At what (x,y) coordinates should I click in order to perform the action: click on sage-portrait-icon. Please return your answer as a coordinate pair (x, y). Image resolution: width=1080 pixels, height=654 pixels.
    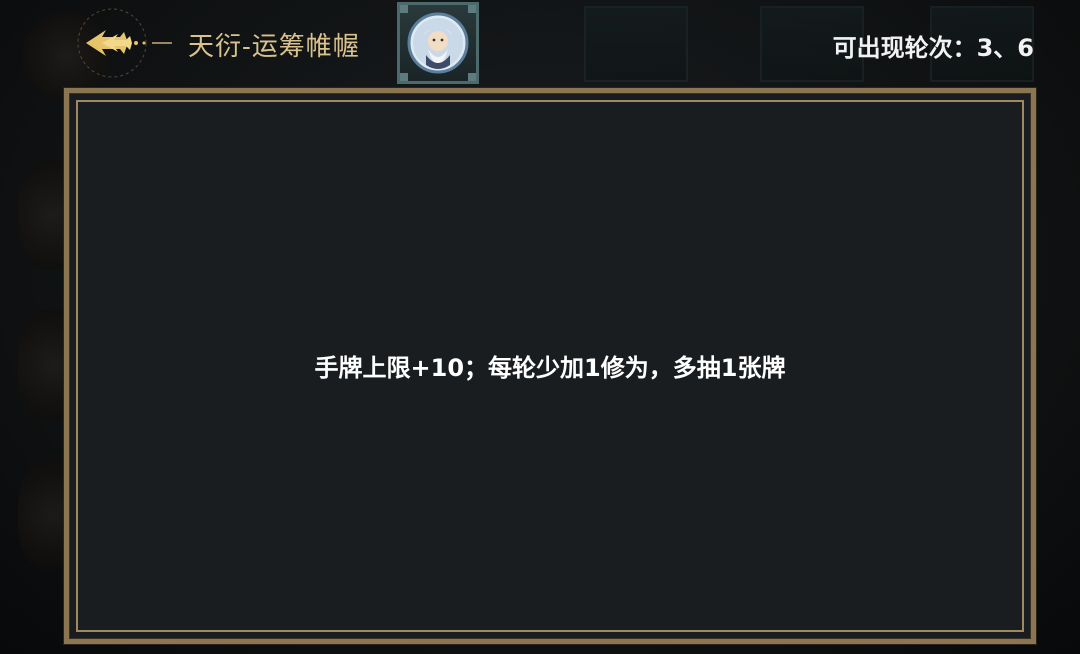
    Looking at the image, I should click on (438, 43).